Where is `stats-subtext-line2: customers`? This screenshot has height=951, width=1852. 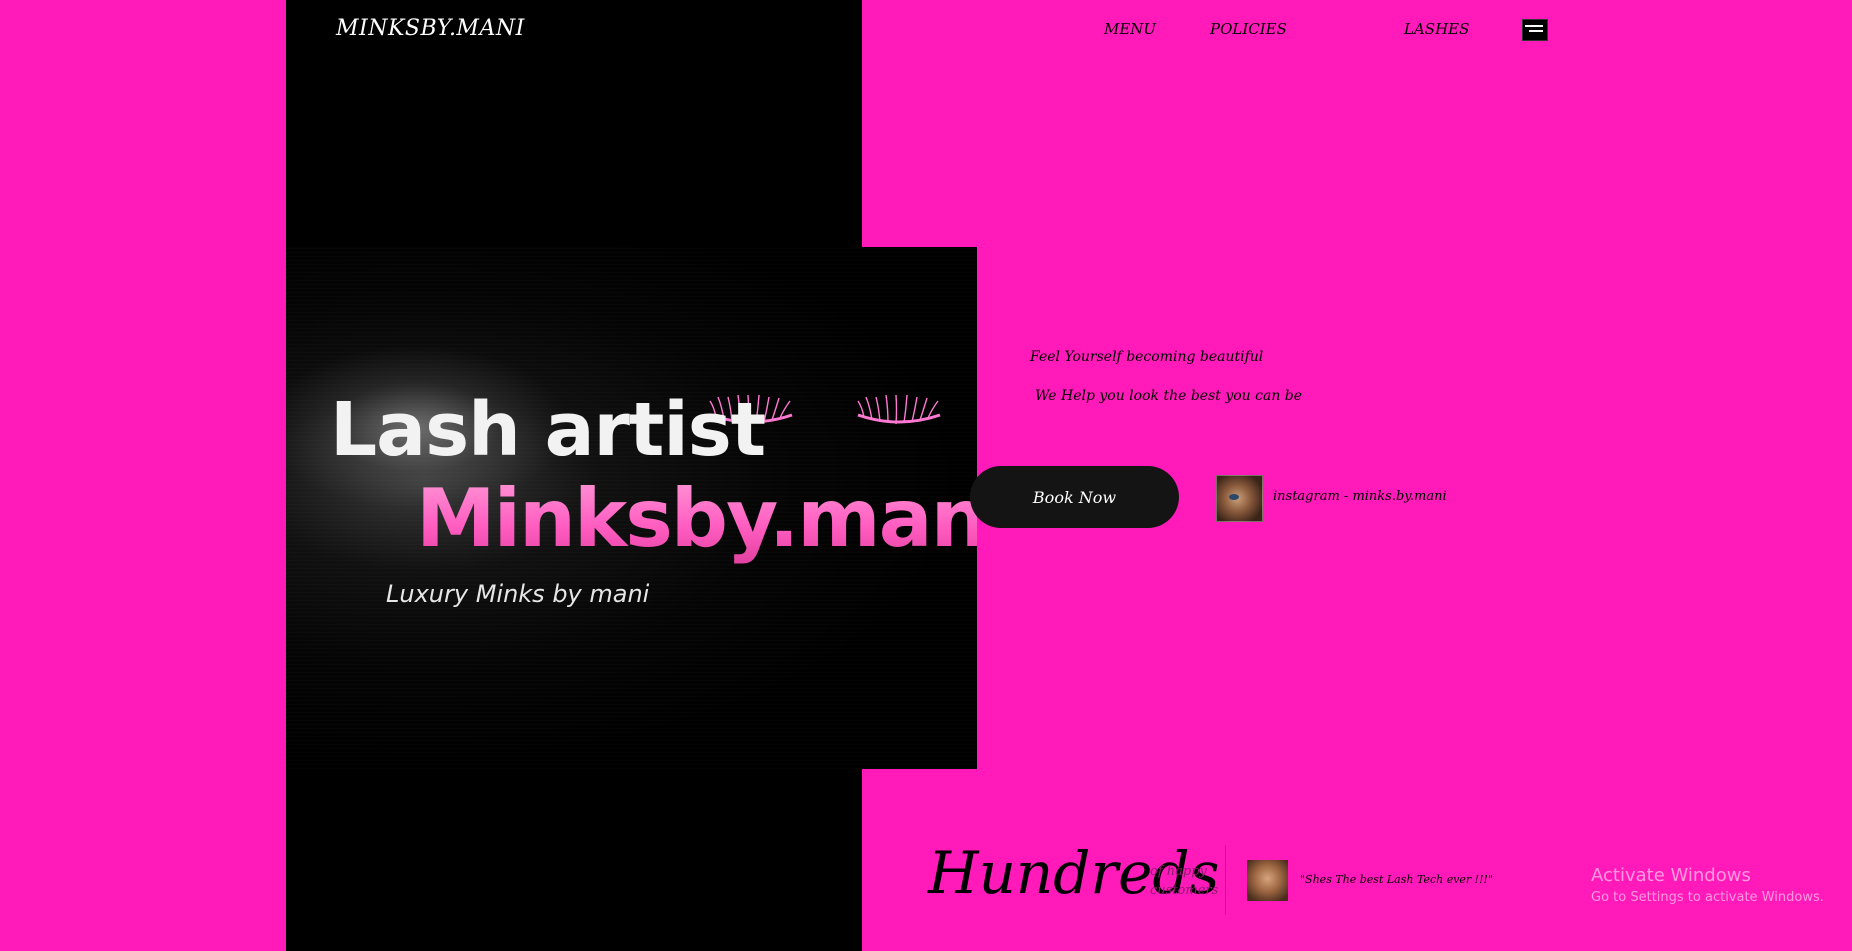
stats-subtext-line2: customers is located at coordinates (1184, 890).